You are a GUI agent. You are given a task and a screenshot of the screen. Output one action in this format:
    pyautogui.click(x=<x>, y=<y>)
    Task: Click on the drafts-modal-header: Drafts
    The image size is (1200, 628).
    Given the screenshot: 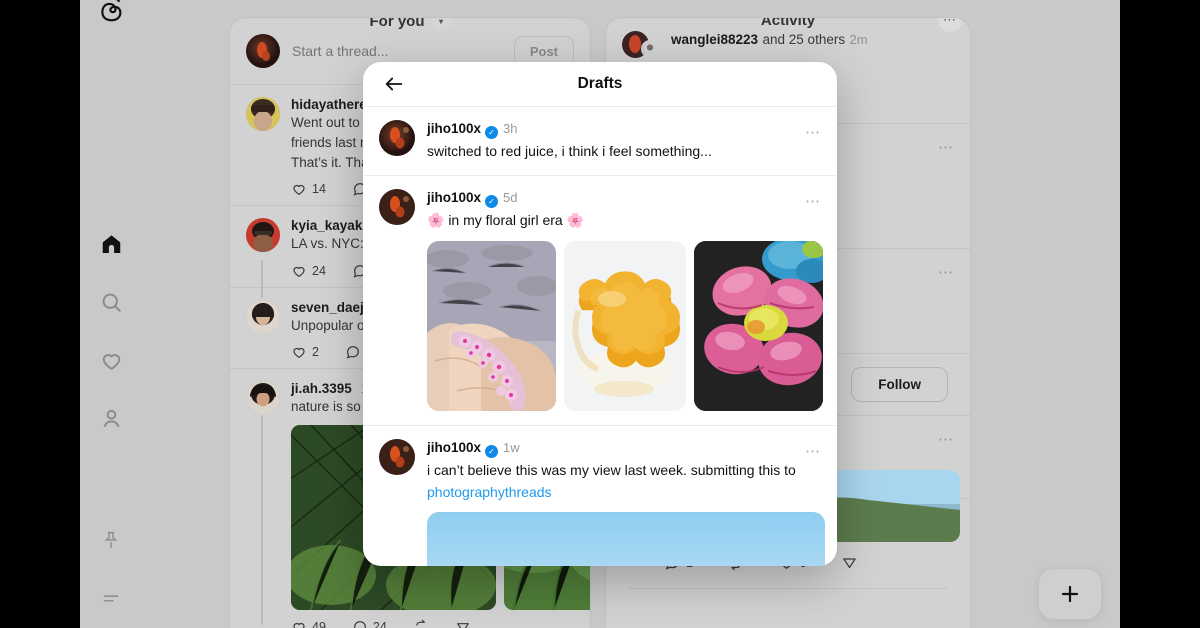 What is the action you would take?
    pyautogui.click(x=600, y=84)
    